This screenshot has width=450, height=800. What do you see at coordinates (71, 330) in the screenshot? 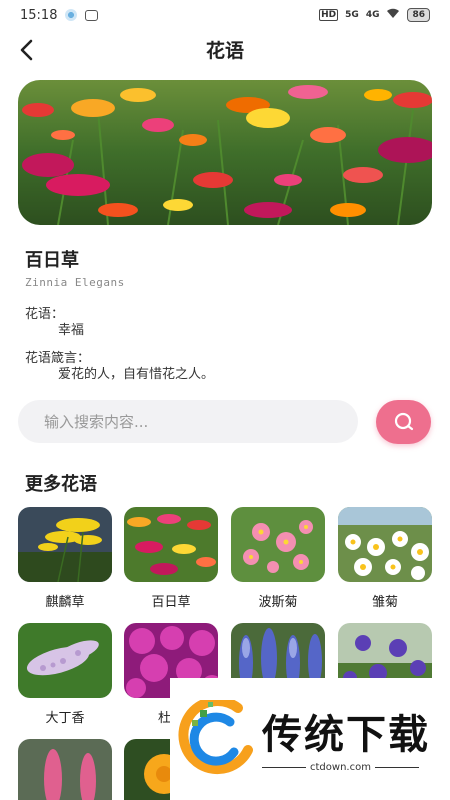
I see `meaning-value: 幸福` at bounding box center [71, 330].